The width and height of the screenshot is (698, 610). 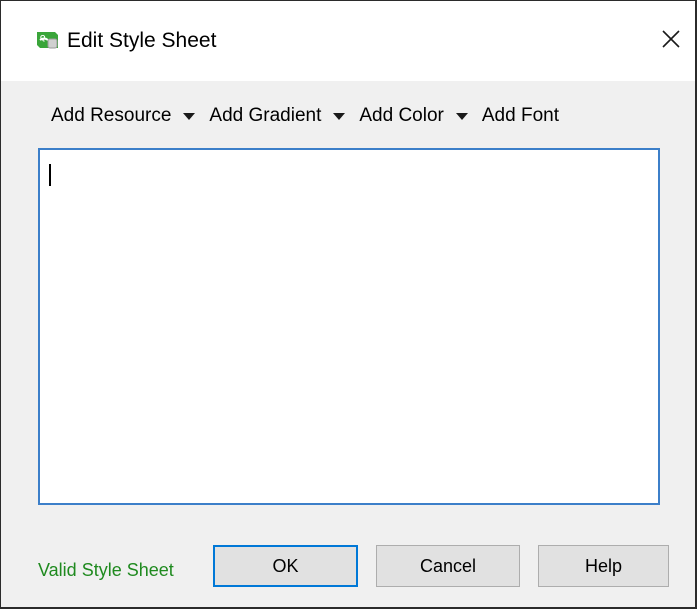 I want to click on validation-status: Valid Style Sheet, so click(x=106, y=570).